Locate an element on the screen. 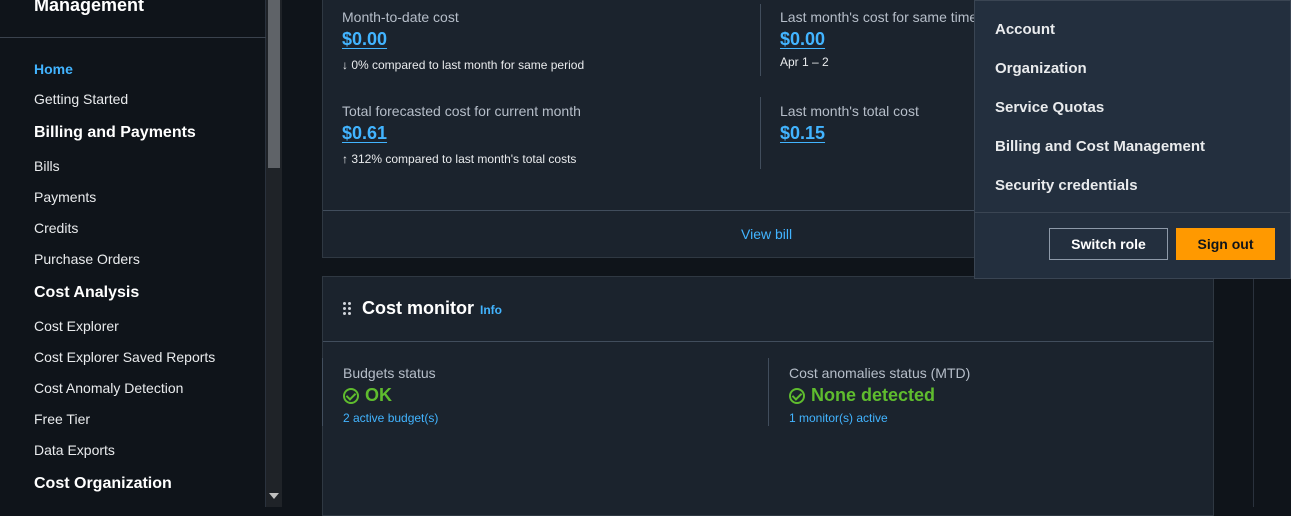  sidebar-section-billing-payments: Billing and Payments is located at coordinates (115, 133).